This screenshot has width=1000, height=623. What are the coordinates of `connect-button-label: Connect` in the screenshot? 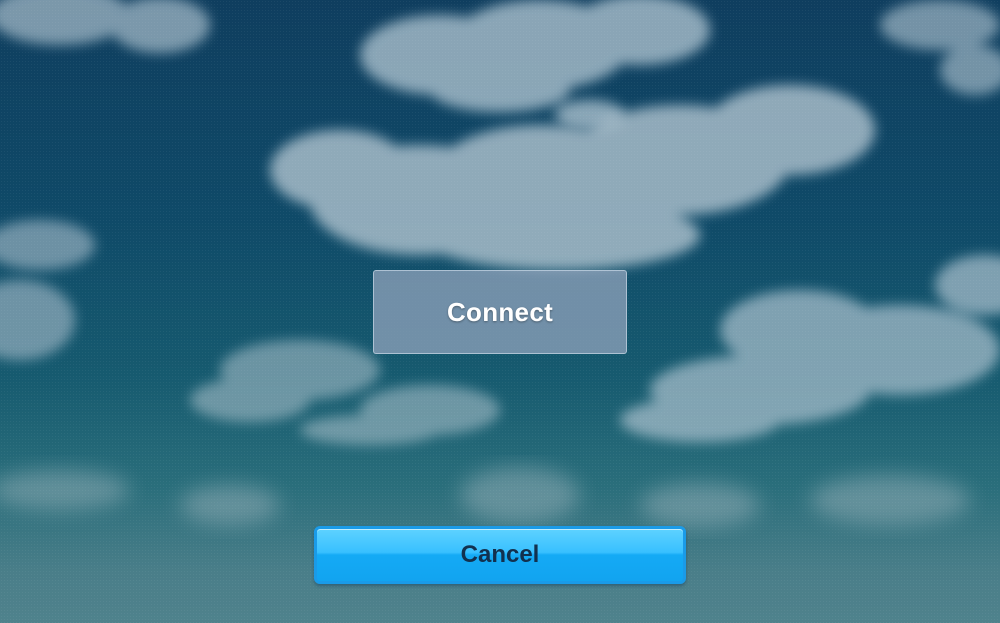 It's located at (500, 311).